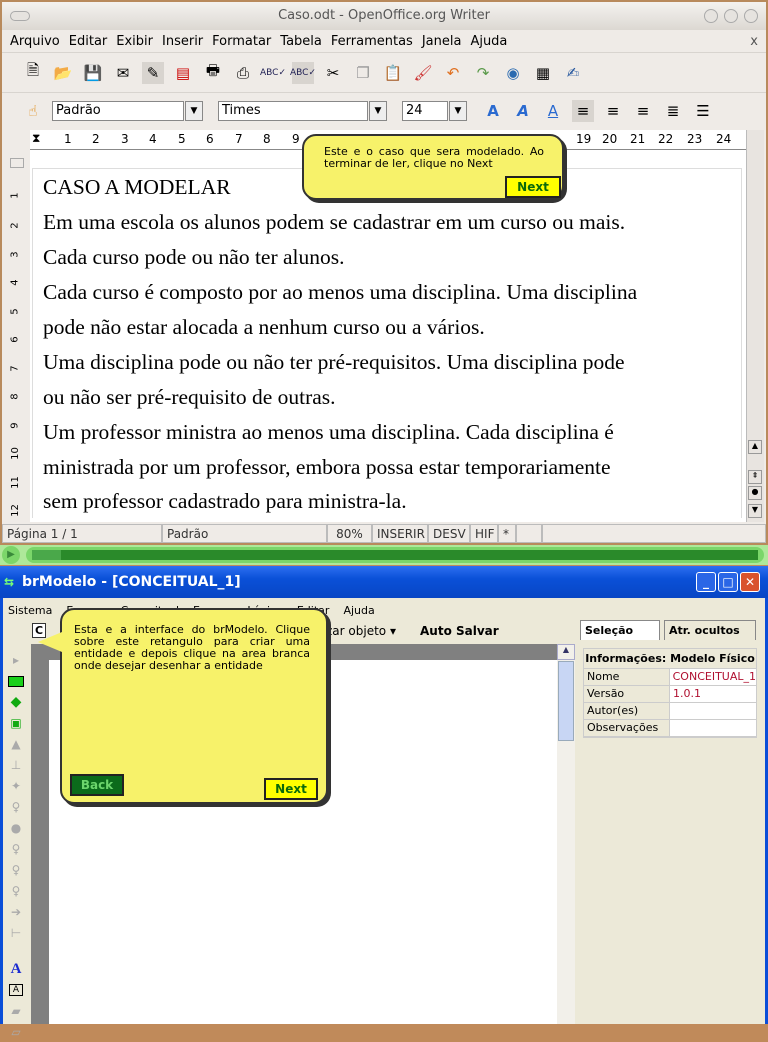  What do you see at coordinates (243, 73) in the screenshot?
I see `print-preview-icon: ⎙` at bounding box center [243, 73].